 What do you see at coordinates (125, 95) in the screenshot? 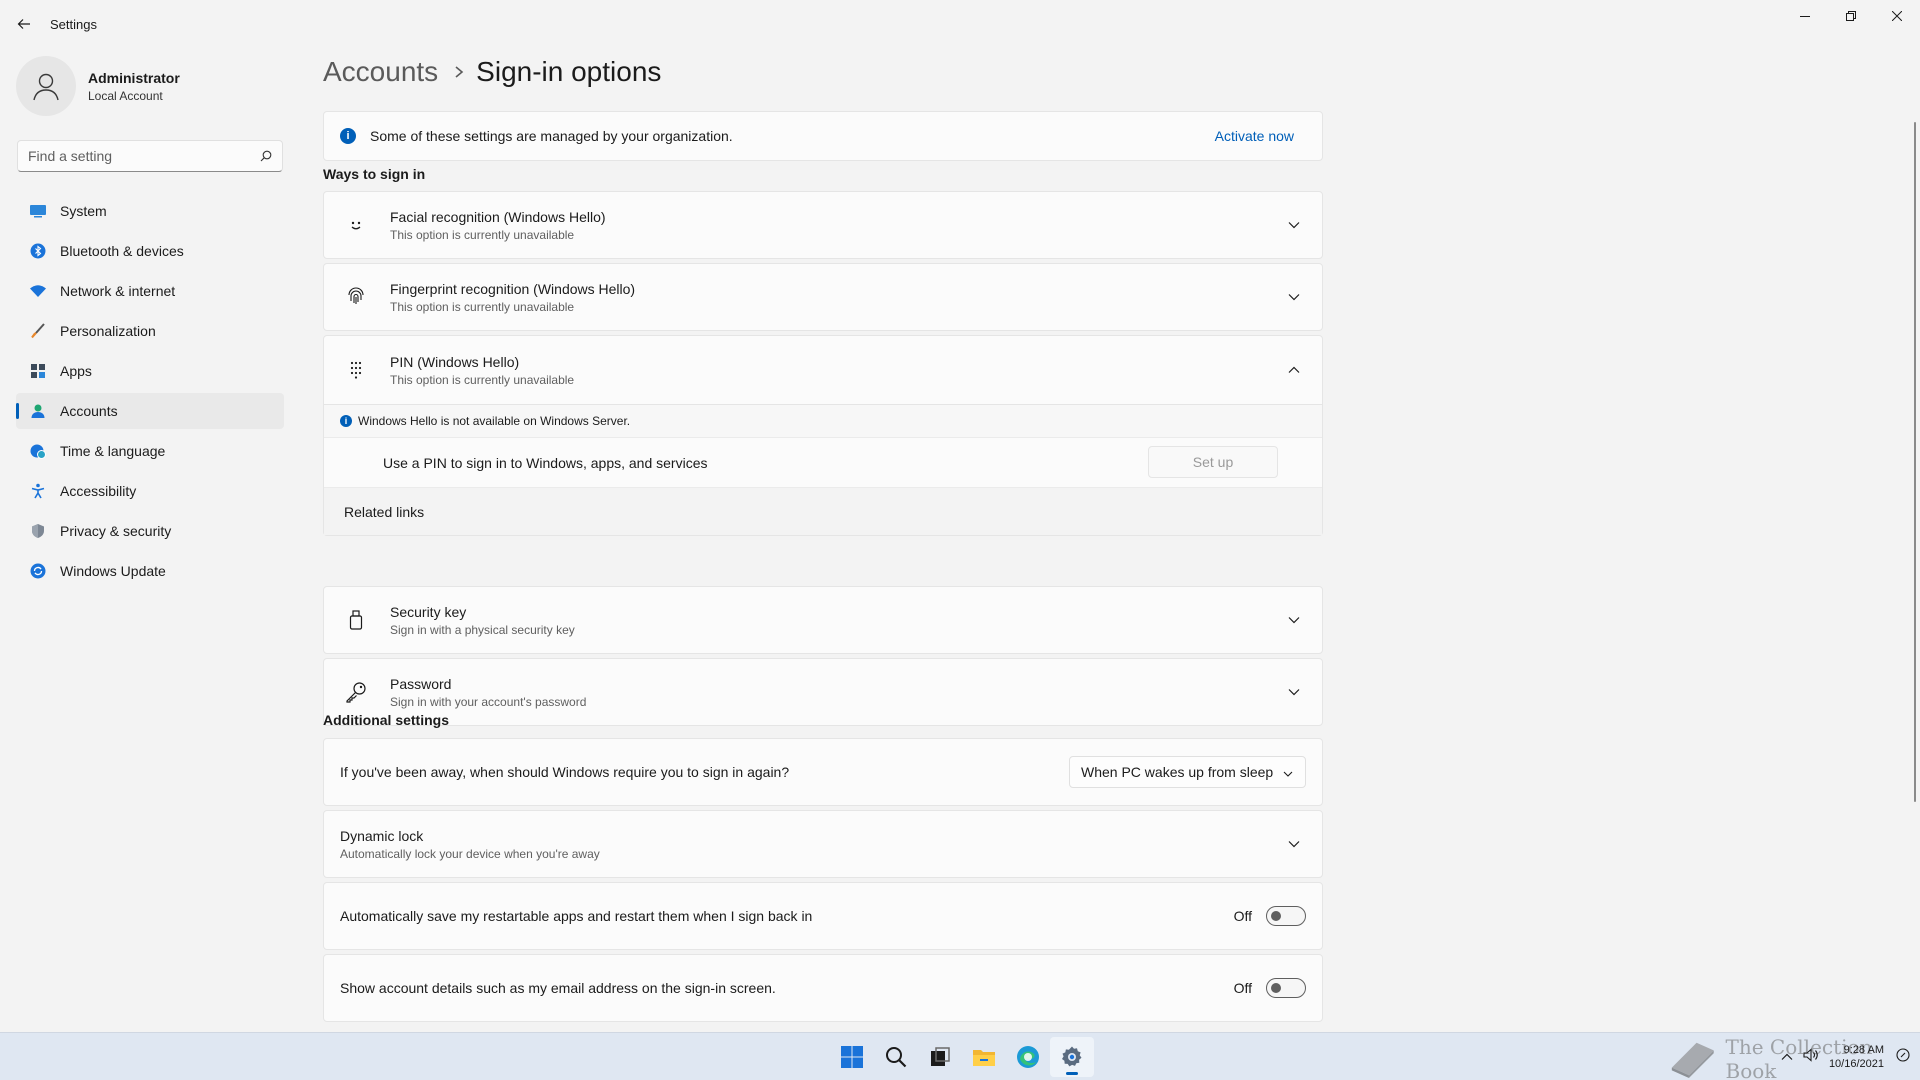
I see `profile-account-type: Local Account` at bounding box center [125, 95].